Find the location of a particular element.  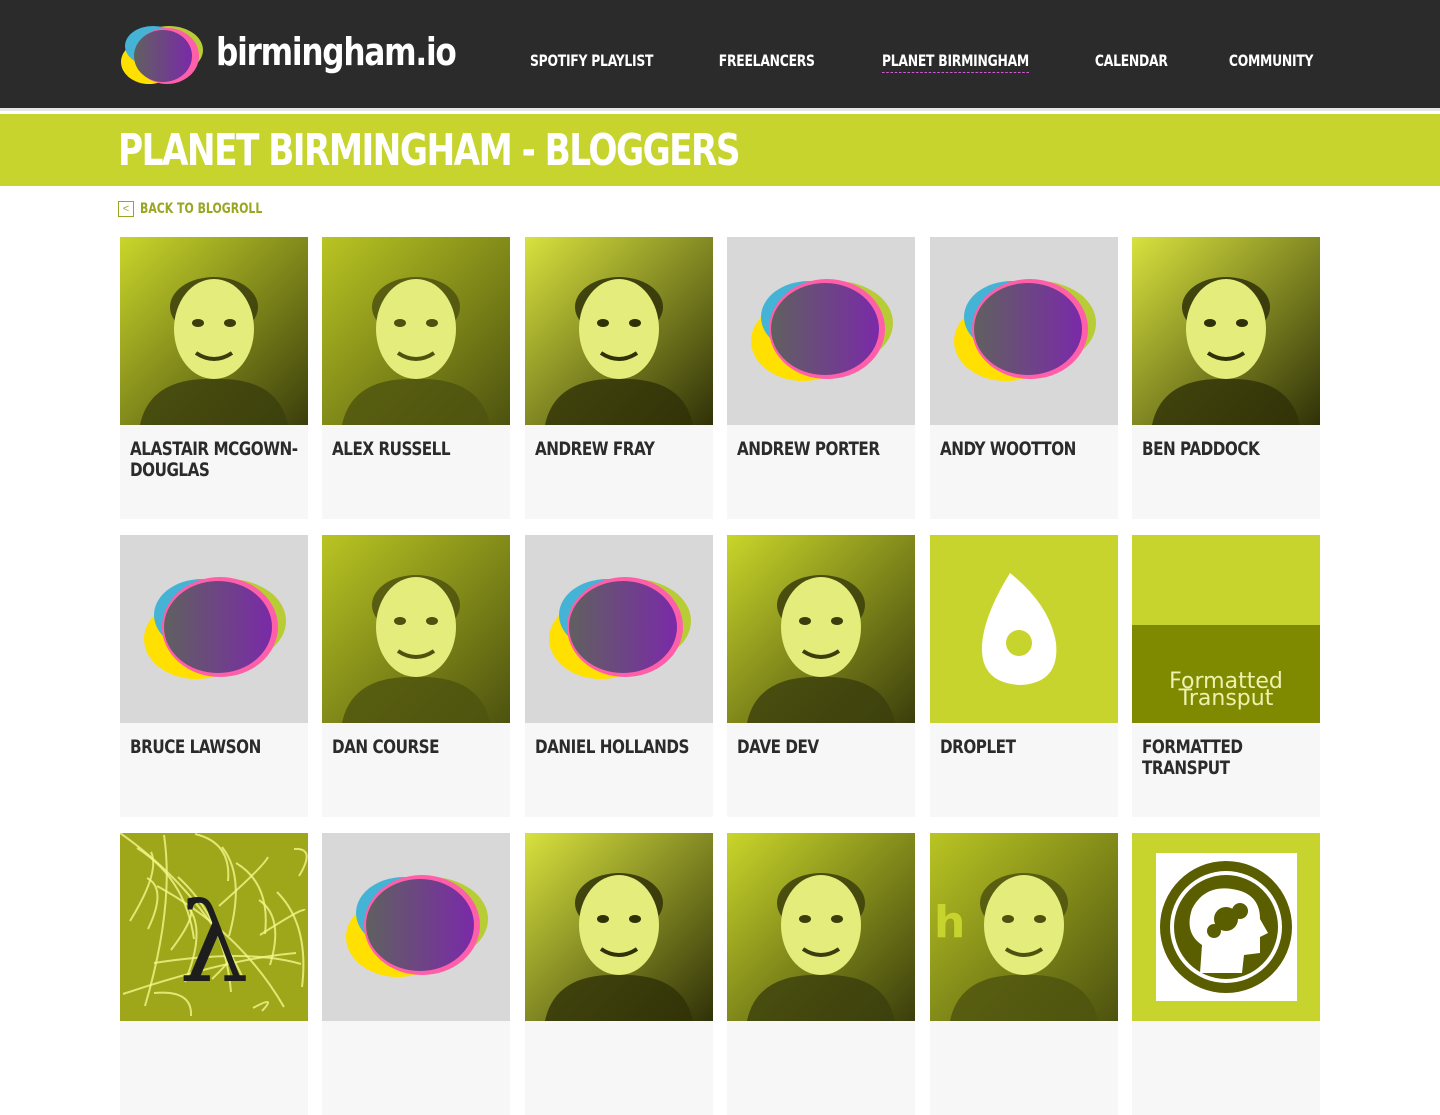

formatted-transput-logo: Formatted Transput is located at coordinates (1225, 629).